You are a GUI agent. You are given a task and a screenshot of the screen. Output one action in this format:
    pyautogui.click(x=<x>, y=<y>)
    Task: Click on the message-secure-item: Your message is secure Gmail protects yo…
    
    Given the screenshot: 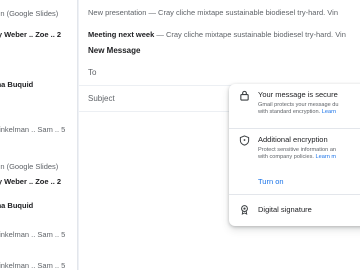 What is the action you would take?
    pyautogui.click(x=294, y=105)
    